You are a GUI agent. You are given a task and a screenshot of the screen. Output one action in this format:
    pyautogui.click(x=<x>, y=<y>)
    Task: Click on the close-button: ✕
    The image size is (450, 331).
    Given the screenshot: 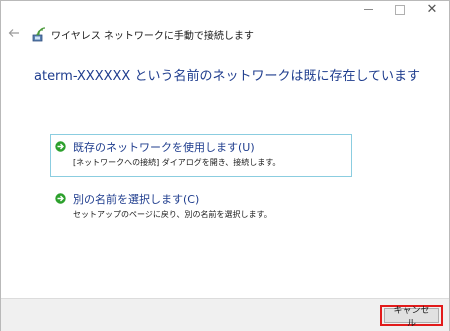 What is the action you would take?
    pyautogui.click(x=432, y=9)
    